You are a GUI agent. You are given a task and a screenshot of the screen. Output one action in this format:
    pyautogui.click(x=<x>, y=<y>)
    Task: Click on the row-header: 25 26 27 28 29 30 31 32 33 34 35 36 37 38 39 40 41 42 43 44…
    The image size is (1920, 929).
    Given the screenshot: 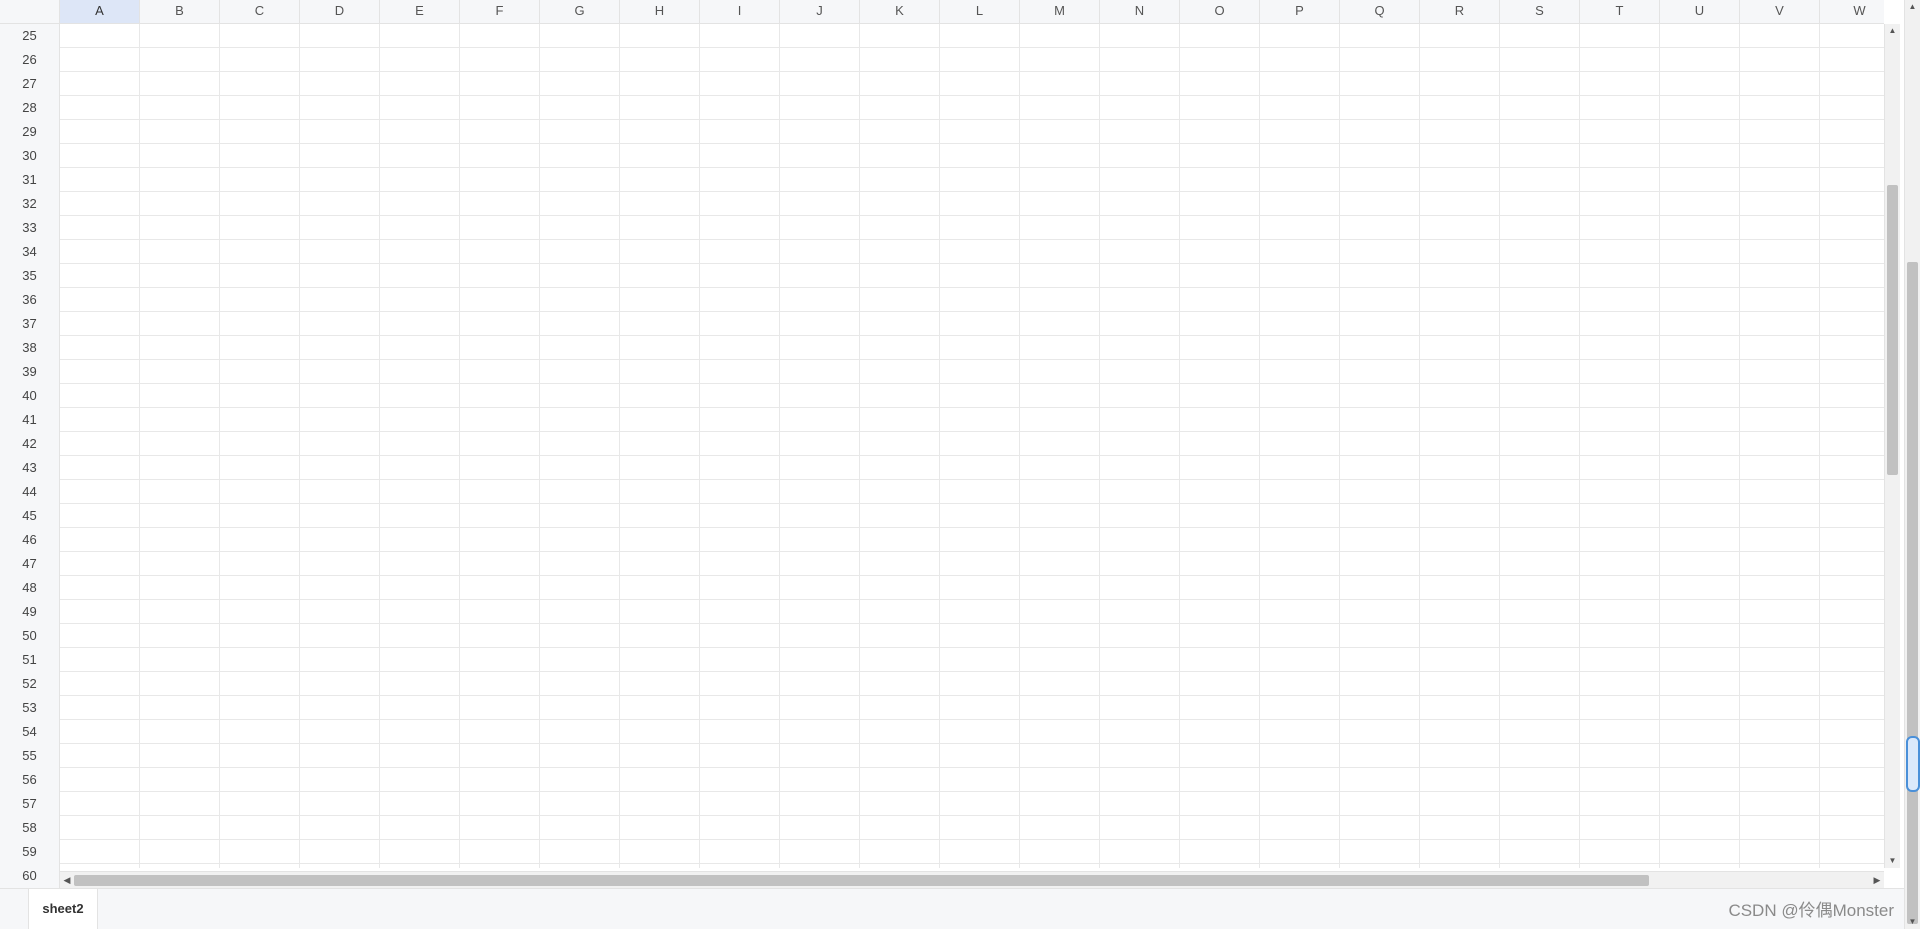 What is the action you would take?
    pyautogui.click(x=30, y=457)
    